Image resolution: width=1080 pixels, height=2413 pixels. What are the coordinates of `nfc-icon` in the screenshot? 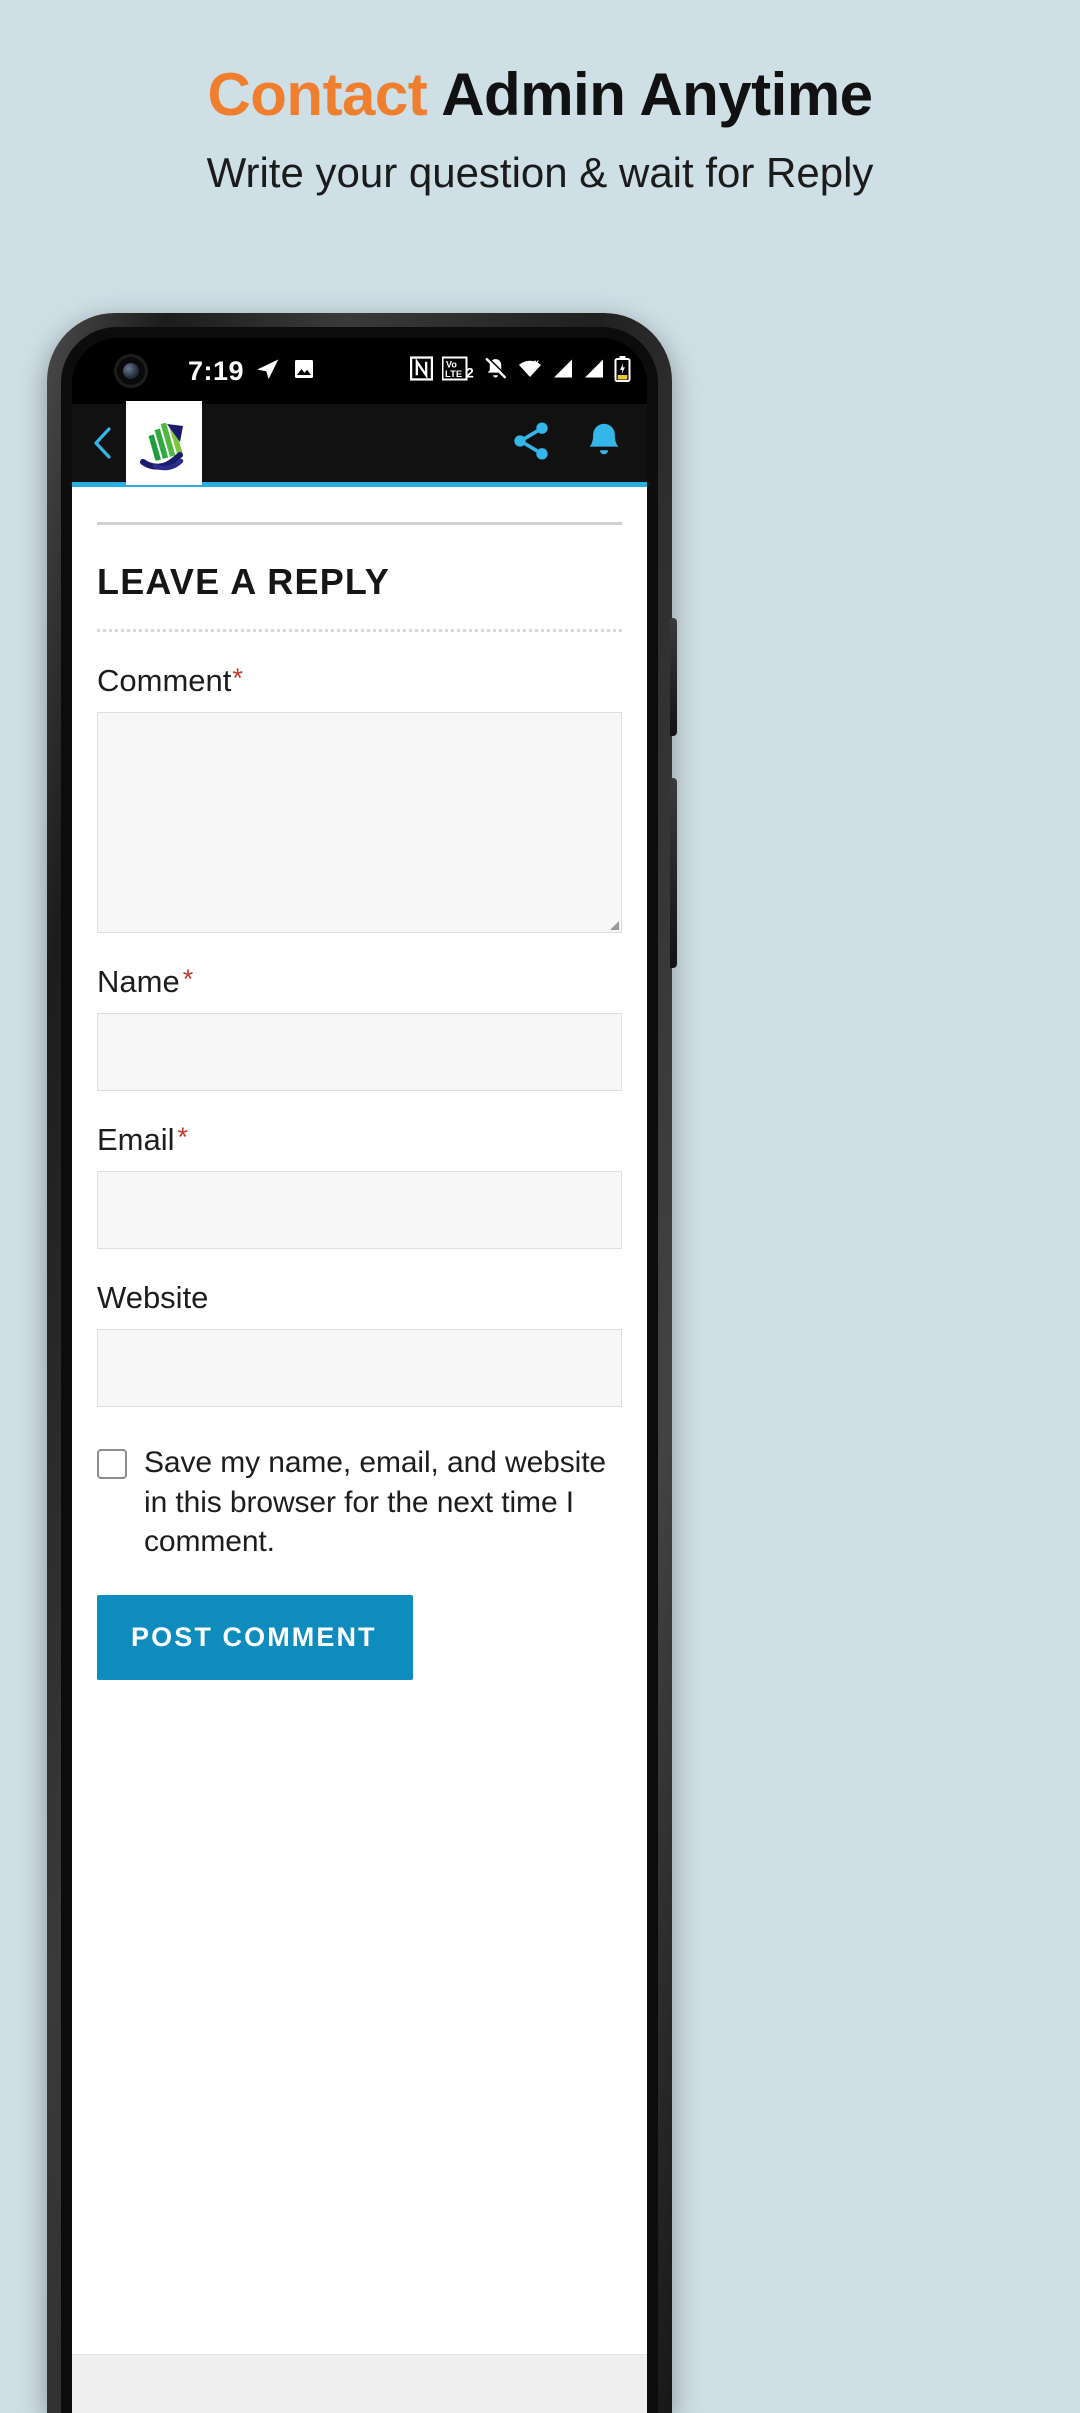 It's located at (421, 371).